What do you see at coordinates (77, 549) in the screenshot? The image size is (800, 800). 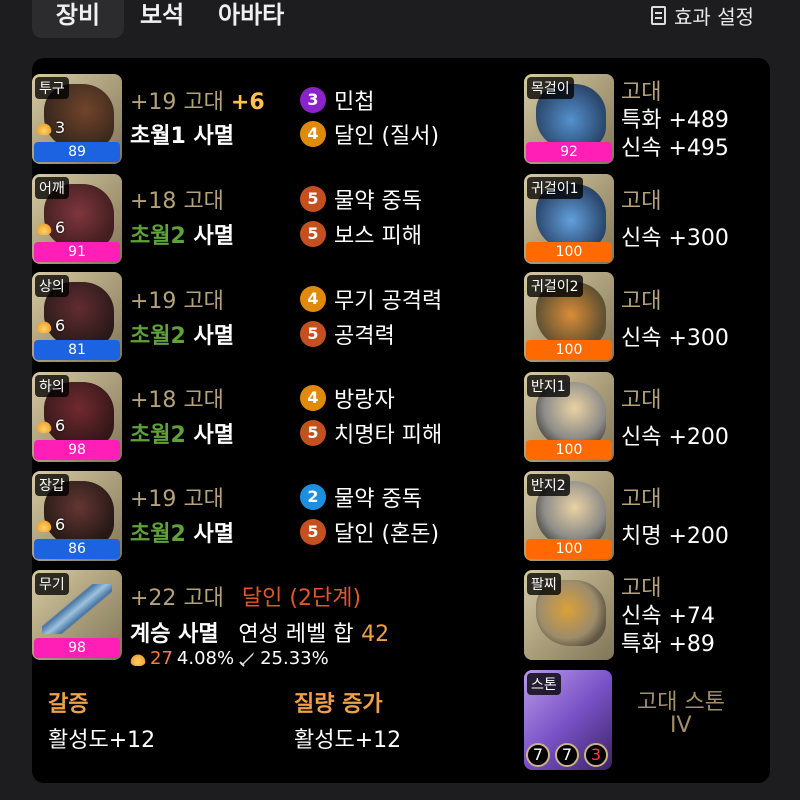 I see `quality-bar: 86` at bounding box center [77, 549].